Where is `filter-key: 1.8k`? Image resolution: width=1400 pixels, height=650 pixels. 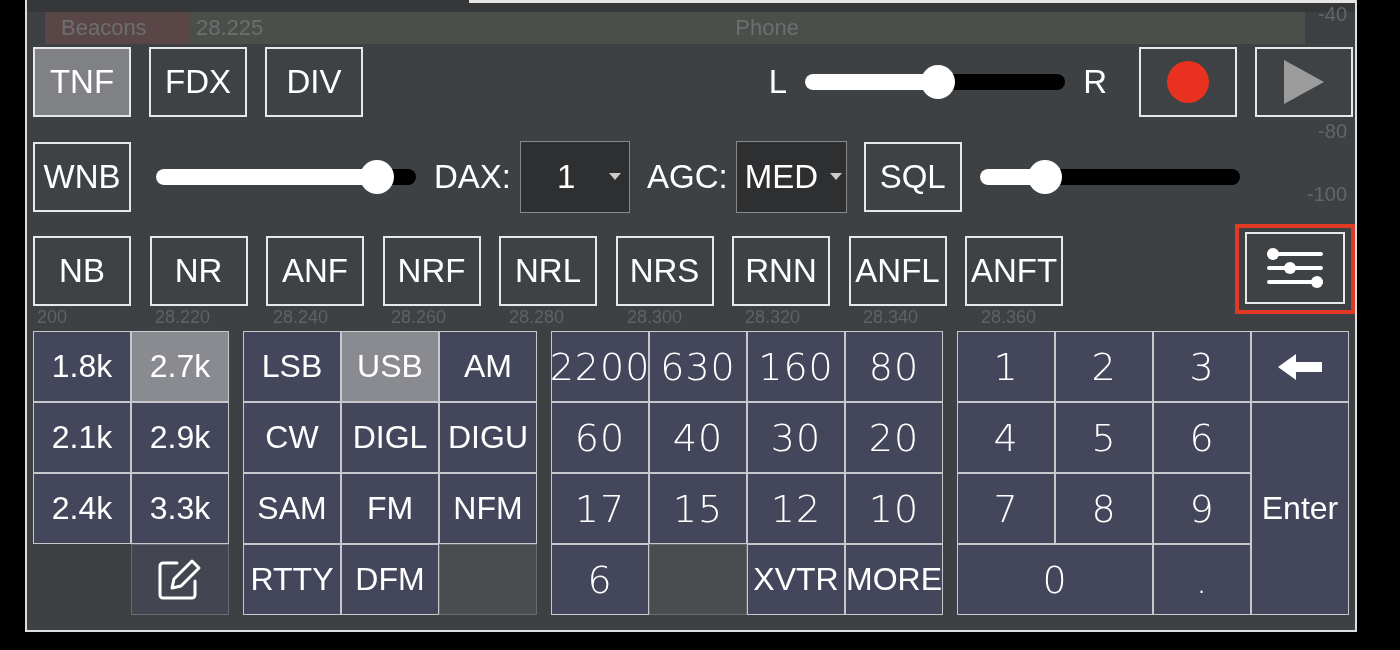 filter-key: 1.8k is located at coordinates (82, 366).